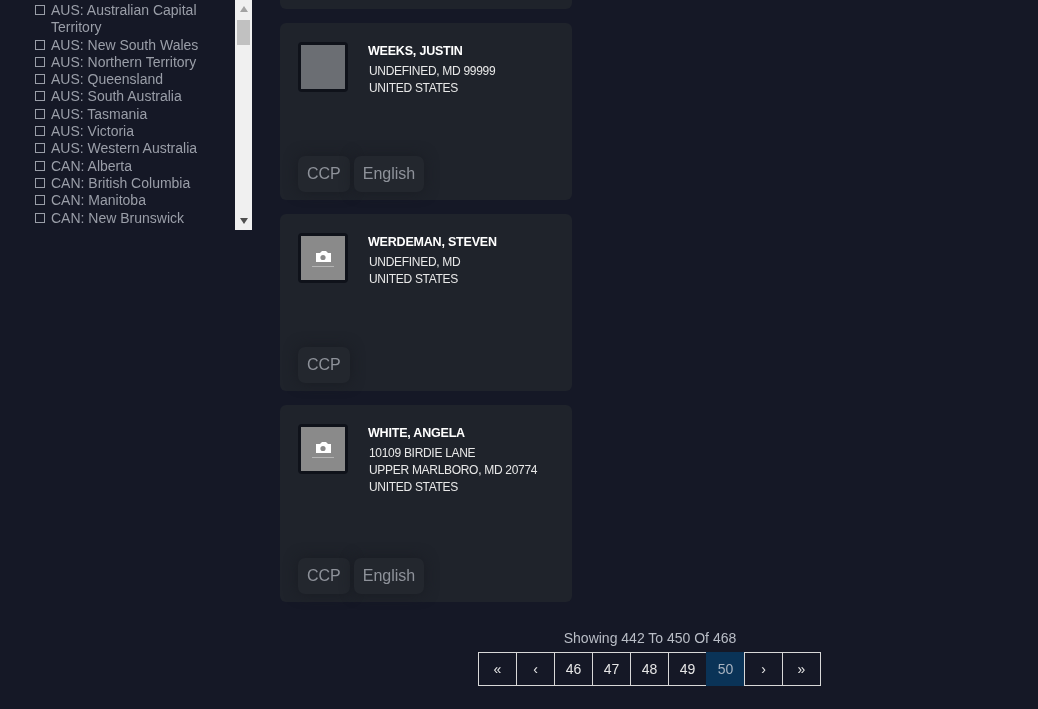  I want to click on scrollbar, so click(243, 115).